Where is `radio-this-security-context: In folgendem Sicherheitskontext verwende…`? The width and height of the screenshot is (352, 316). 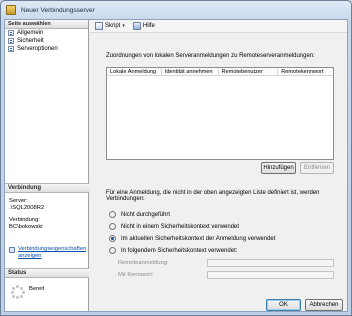 radio-this-security-context: In folgendem Sicherheitskontext verwende… is located at coordinates (173, 250).